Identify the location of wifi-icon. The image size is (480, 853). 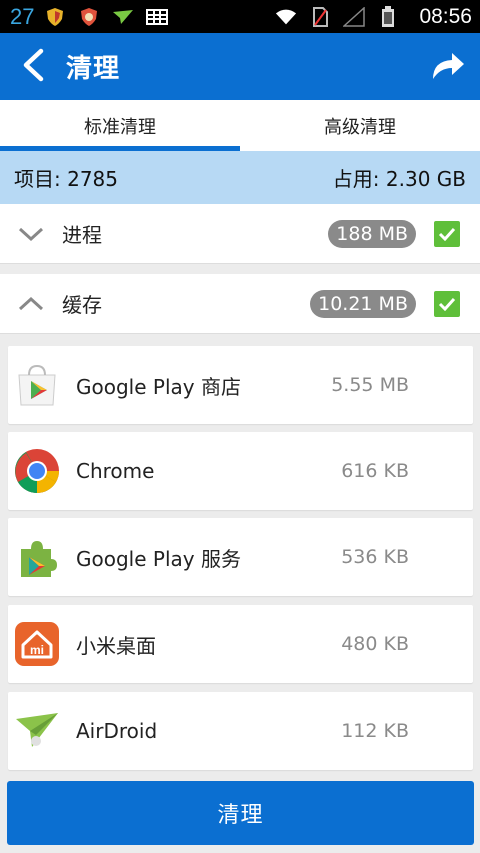
(286, 17).